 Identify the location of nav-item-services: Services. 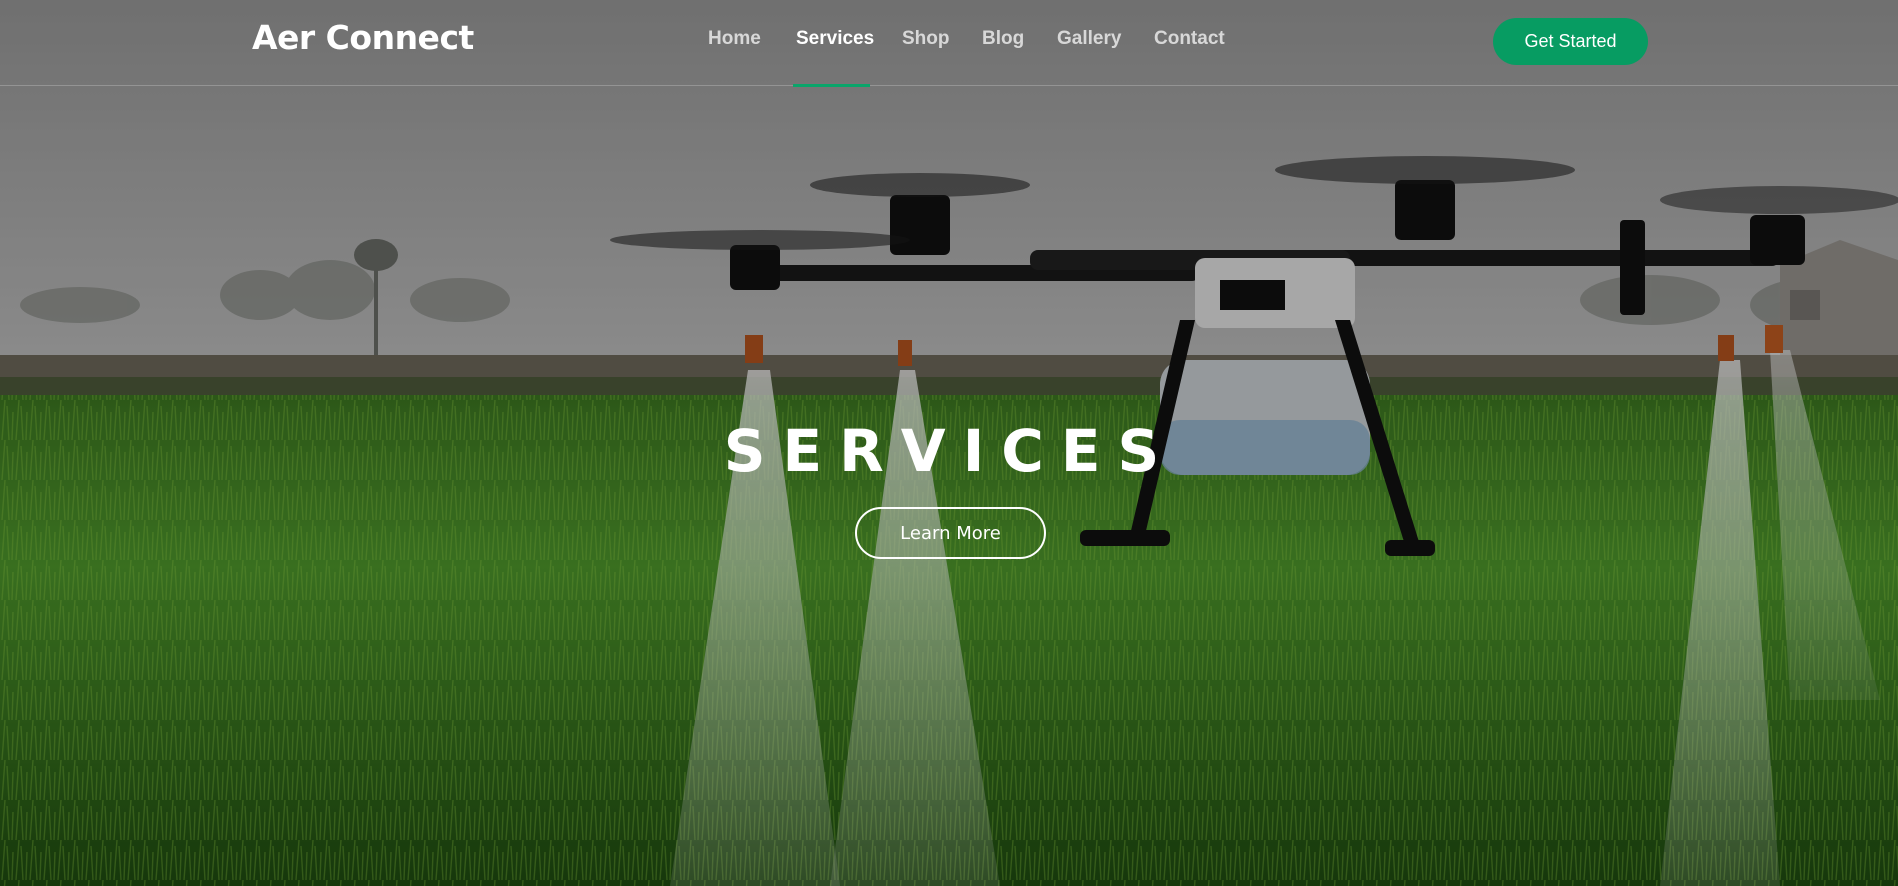
(835, 39).